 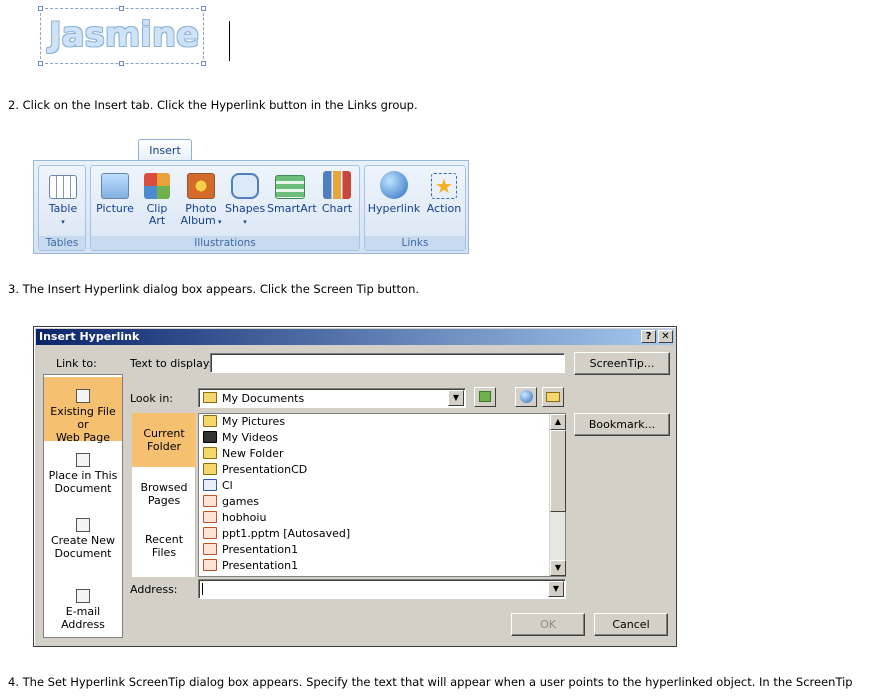 I want to click on recent-files-label-1: Recent, so click(x=164, y=539).